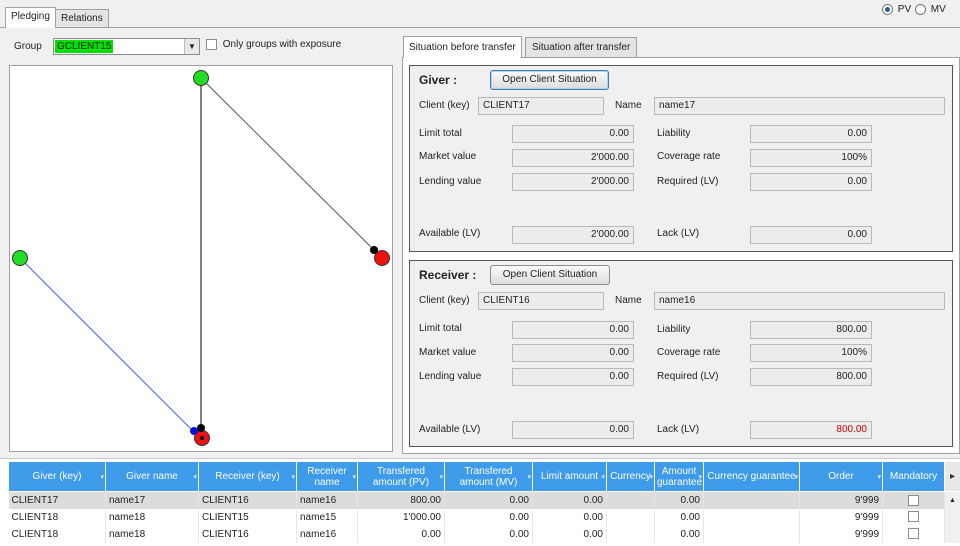 The height and width of the screenshot is (546, 960). I want to click on receiver-available-field: 0.00, so click(573, 430).